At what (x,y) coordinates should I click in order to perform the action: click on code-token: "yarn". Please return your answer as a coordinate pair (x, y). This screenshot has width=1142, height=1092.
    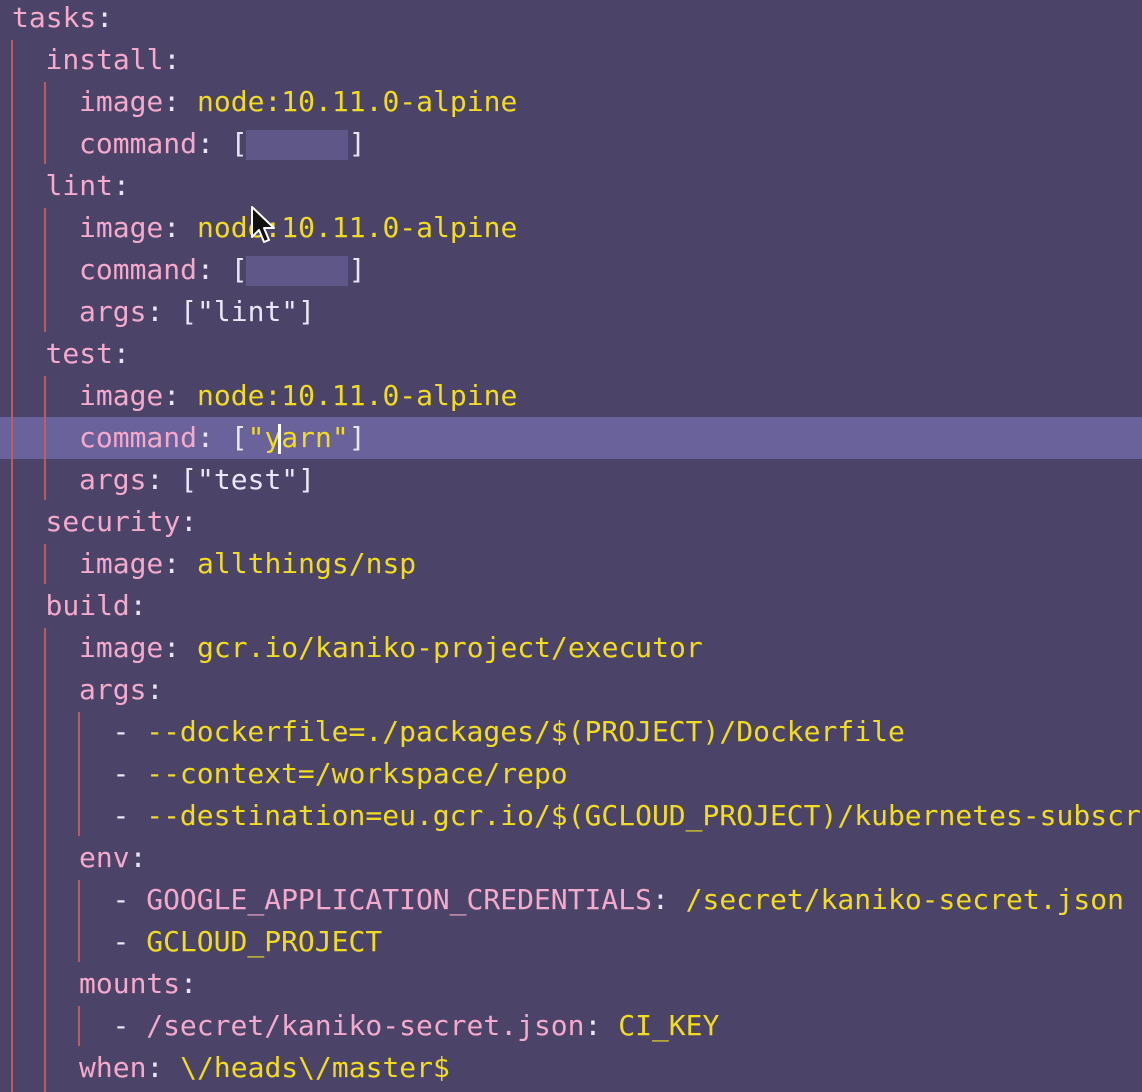
    Looking at the image, I should click on (298, 437).